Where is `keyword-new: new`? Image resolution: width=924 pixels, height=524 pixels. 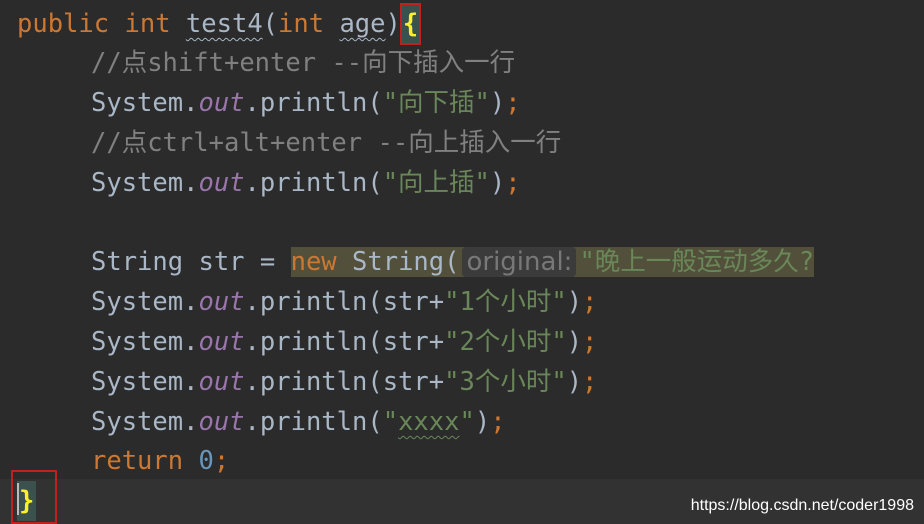 keyword-new: new is located at coordinates (313, 262).